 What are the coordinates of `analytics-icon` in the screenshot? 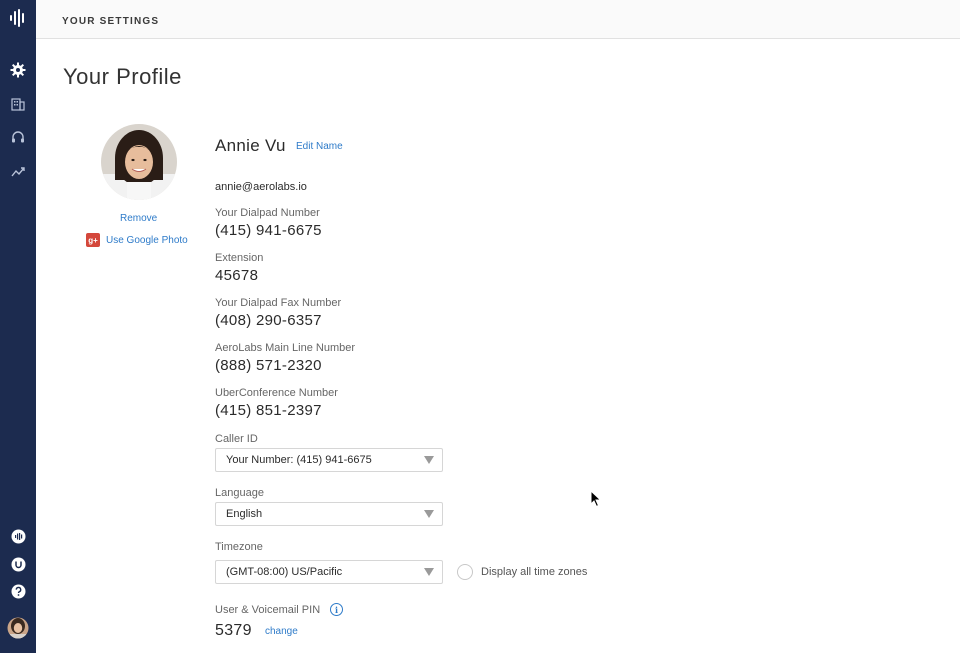 It's located at (18, 172).